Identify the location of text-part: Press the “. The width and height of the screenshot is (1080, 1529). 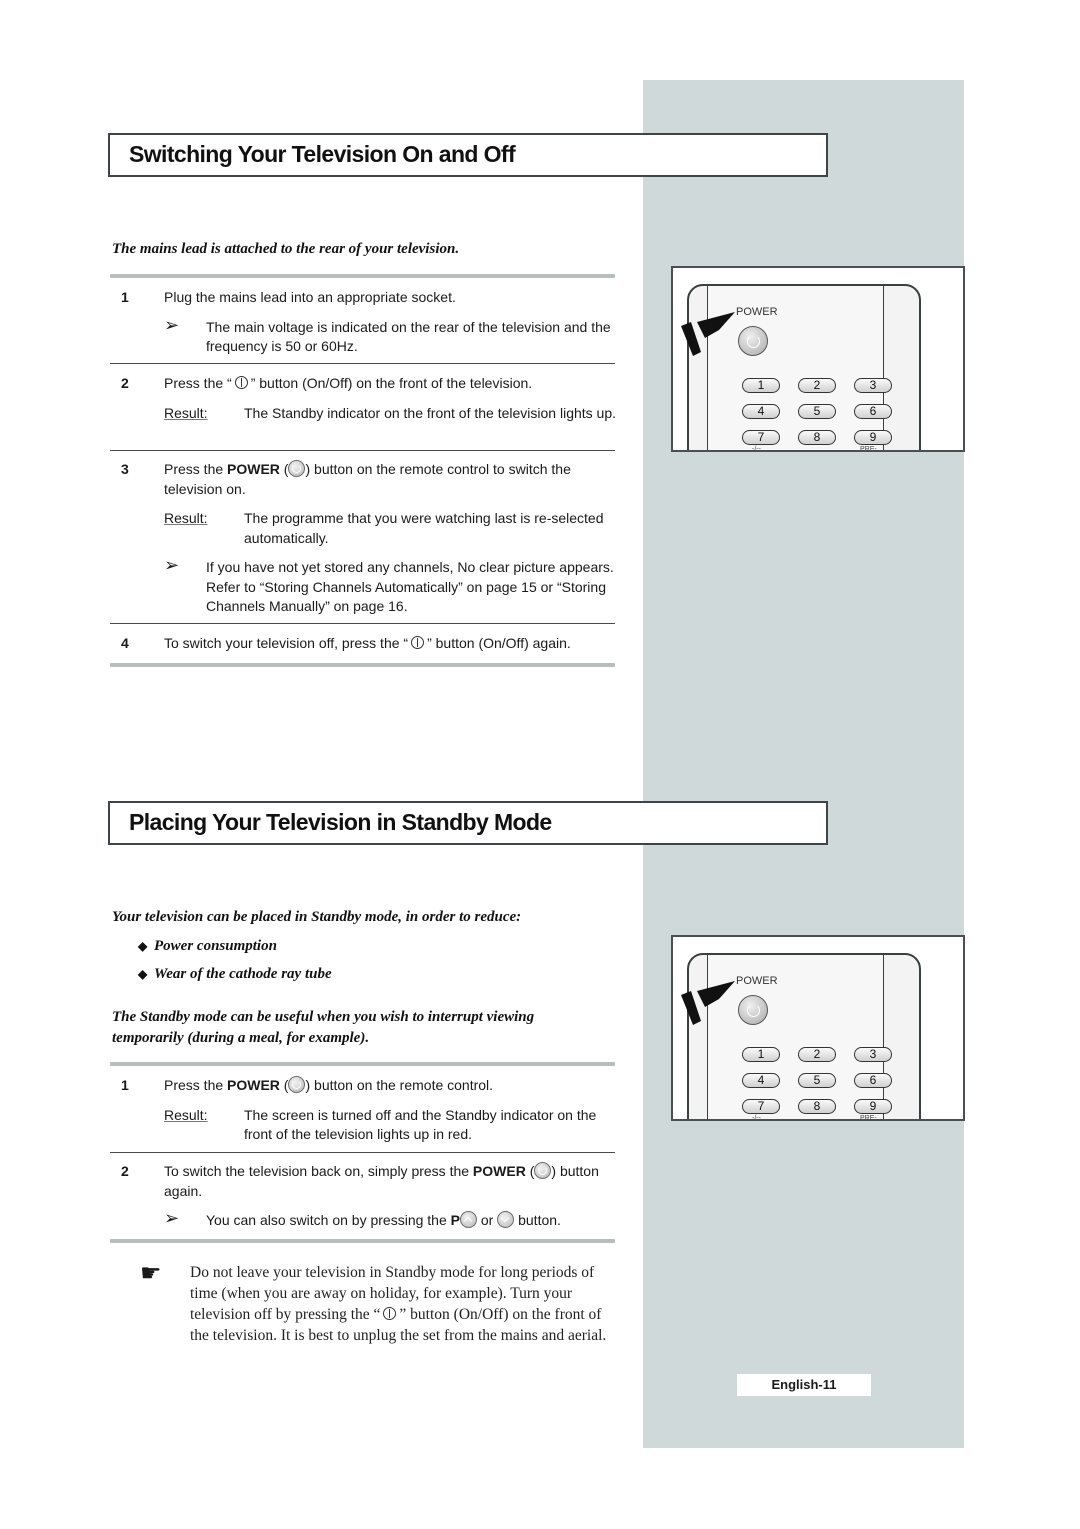
(198, 383).